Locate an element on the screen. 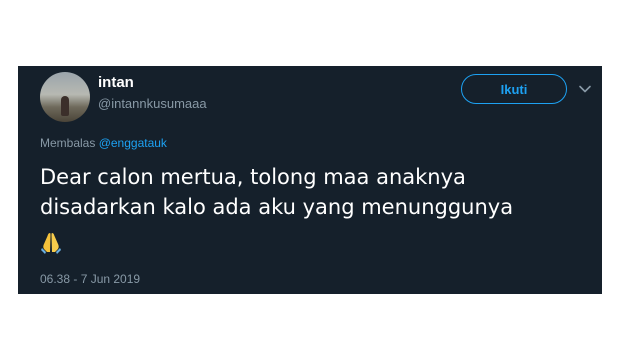 The width and height of the screenshot is (640, 360). timestamp-link: 06.38 - 7 Jun 2019 is located at coordinates (90, 279).